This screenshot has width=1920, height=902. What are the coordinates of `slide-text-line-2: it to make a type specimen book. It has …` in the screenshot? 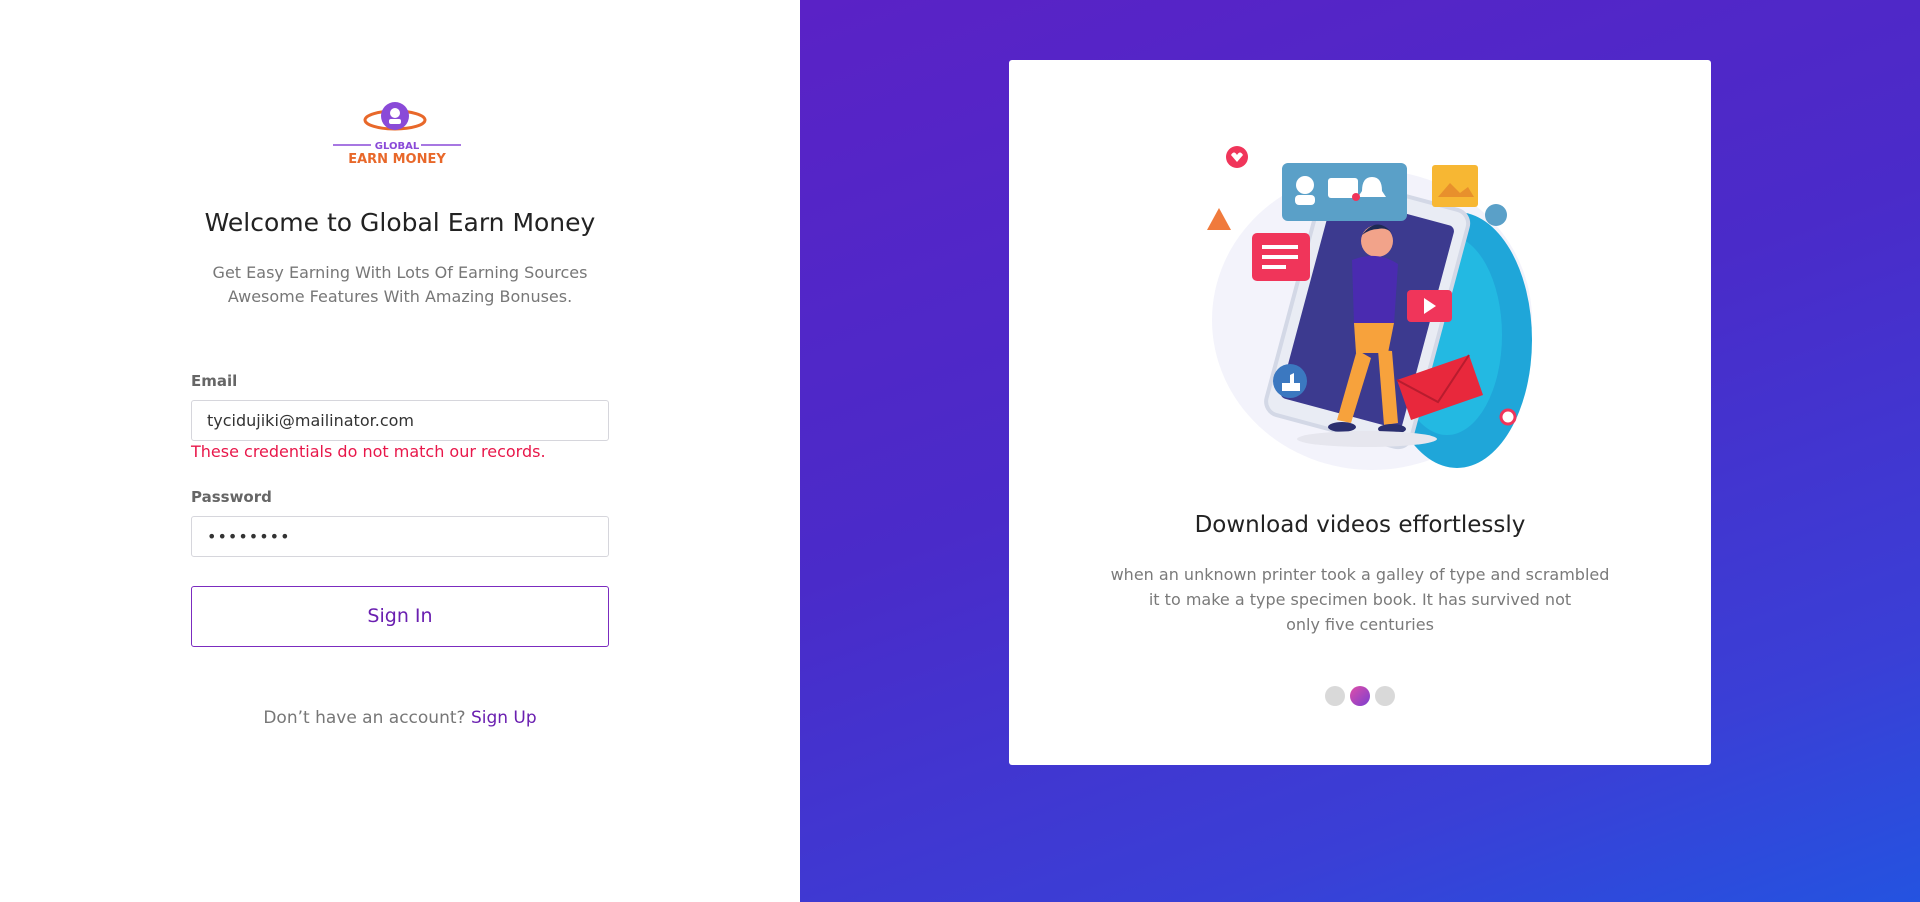 It's located at (1360, 599).